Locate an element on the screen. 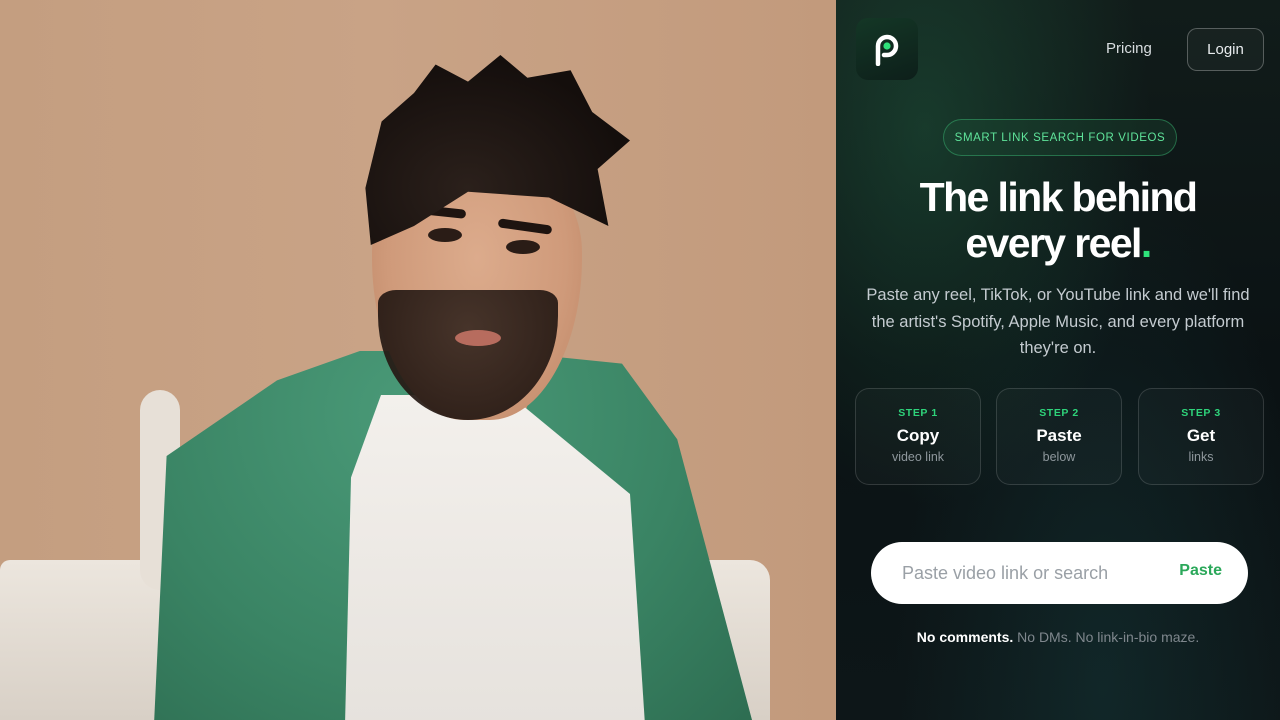  step-title: Paste is located at coordinates (1059, 435).